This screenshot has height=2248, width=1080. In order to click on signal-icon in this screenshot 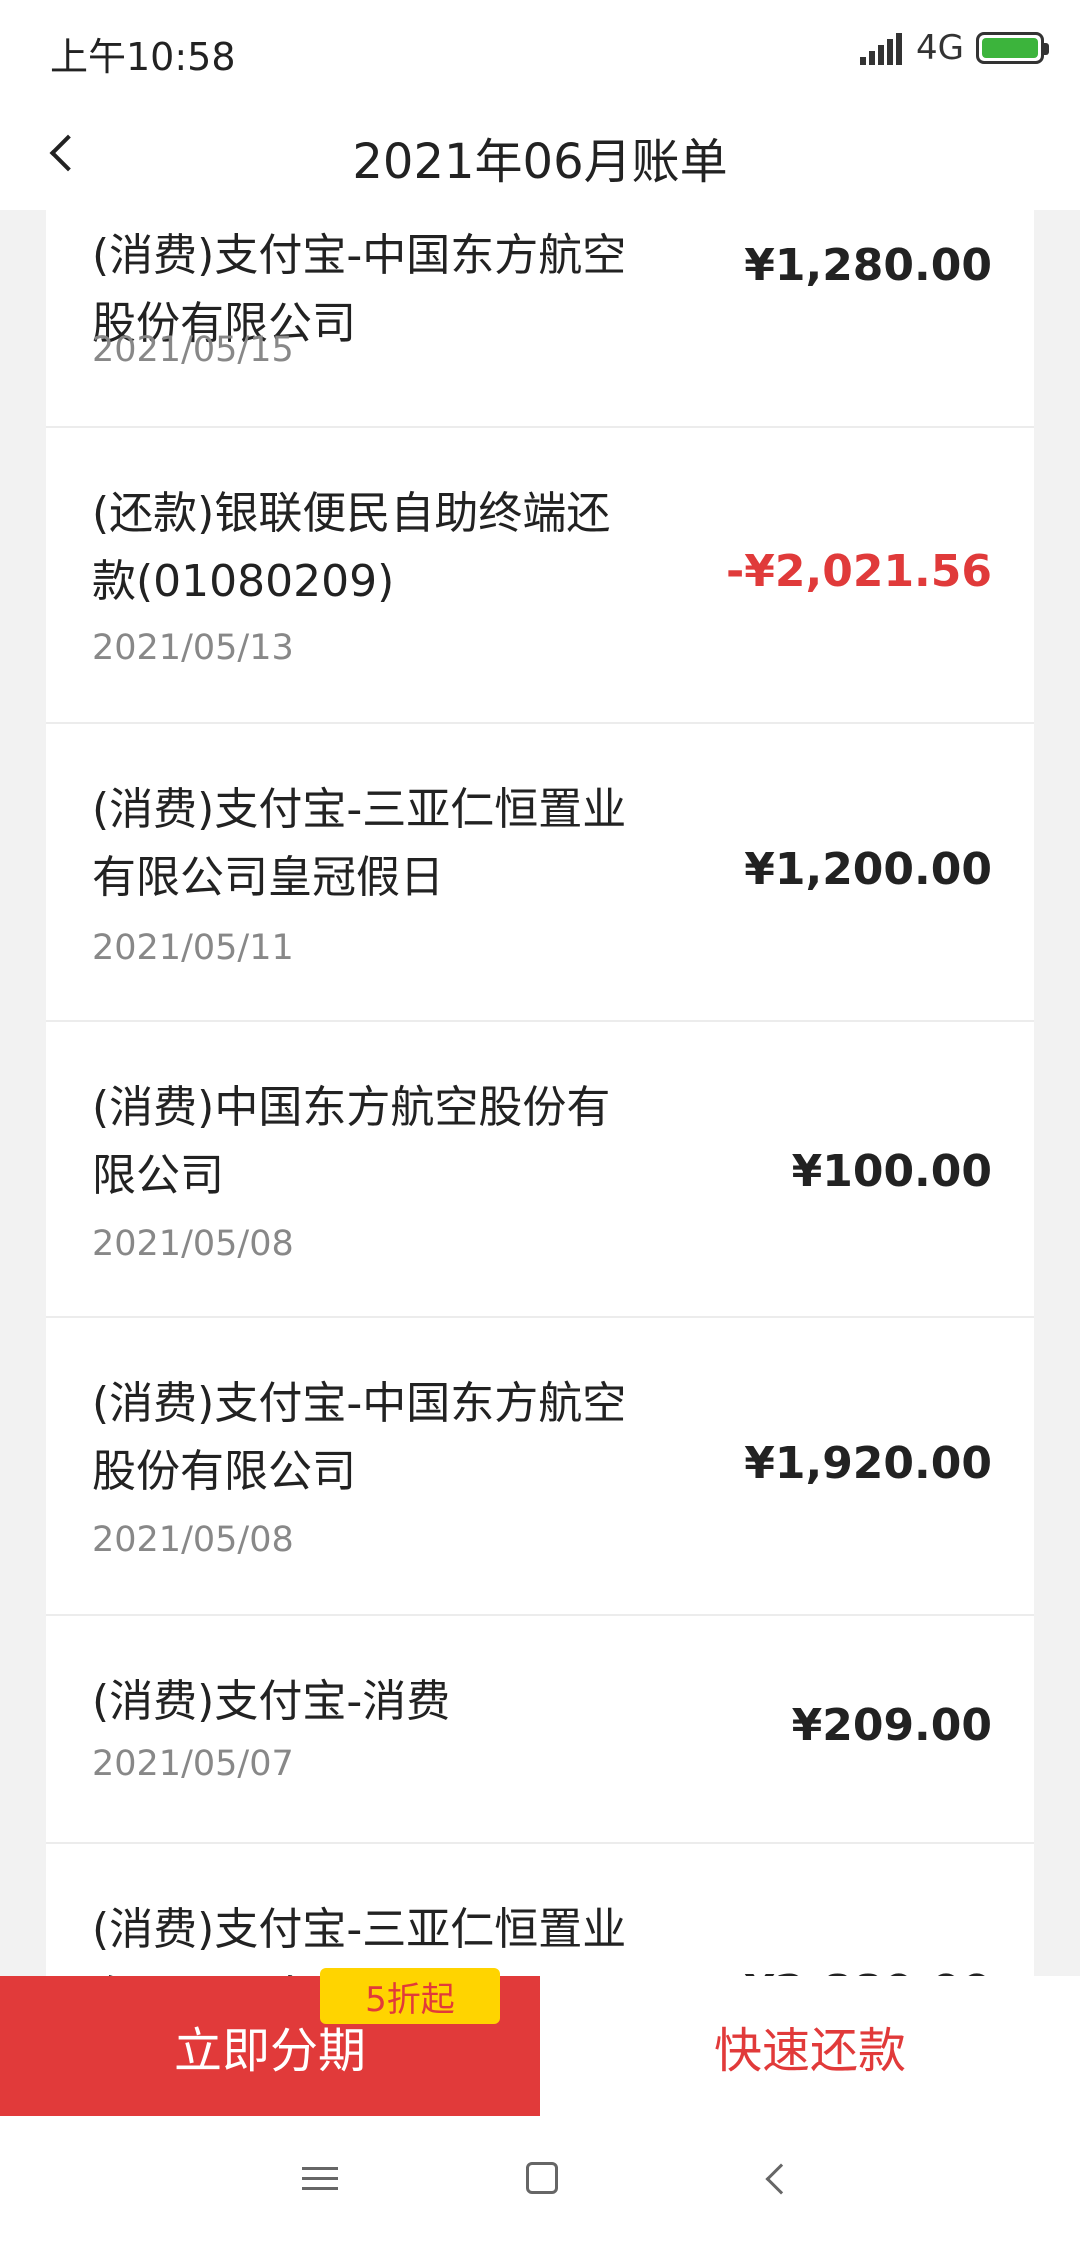, I will do `click(882, 48)`.